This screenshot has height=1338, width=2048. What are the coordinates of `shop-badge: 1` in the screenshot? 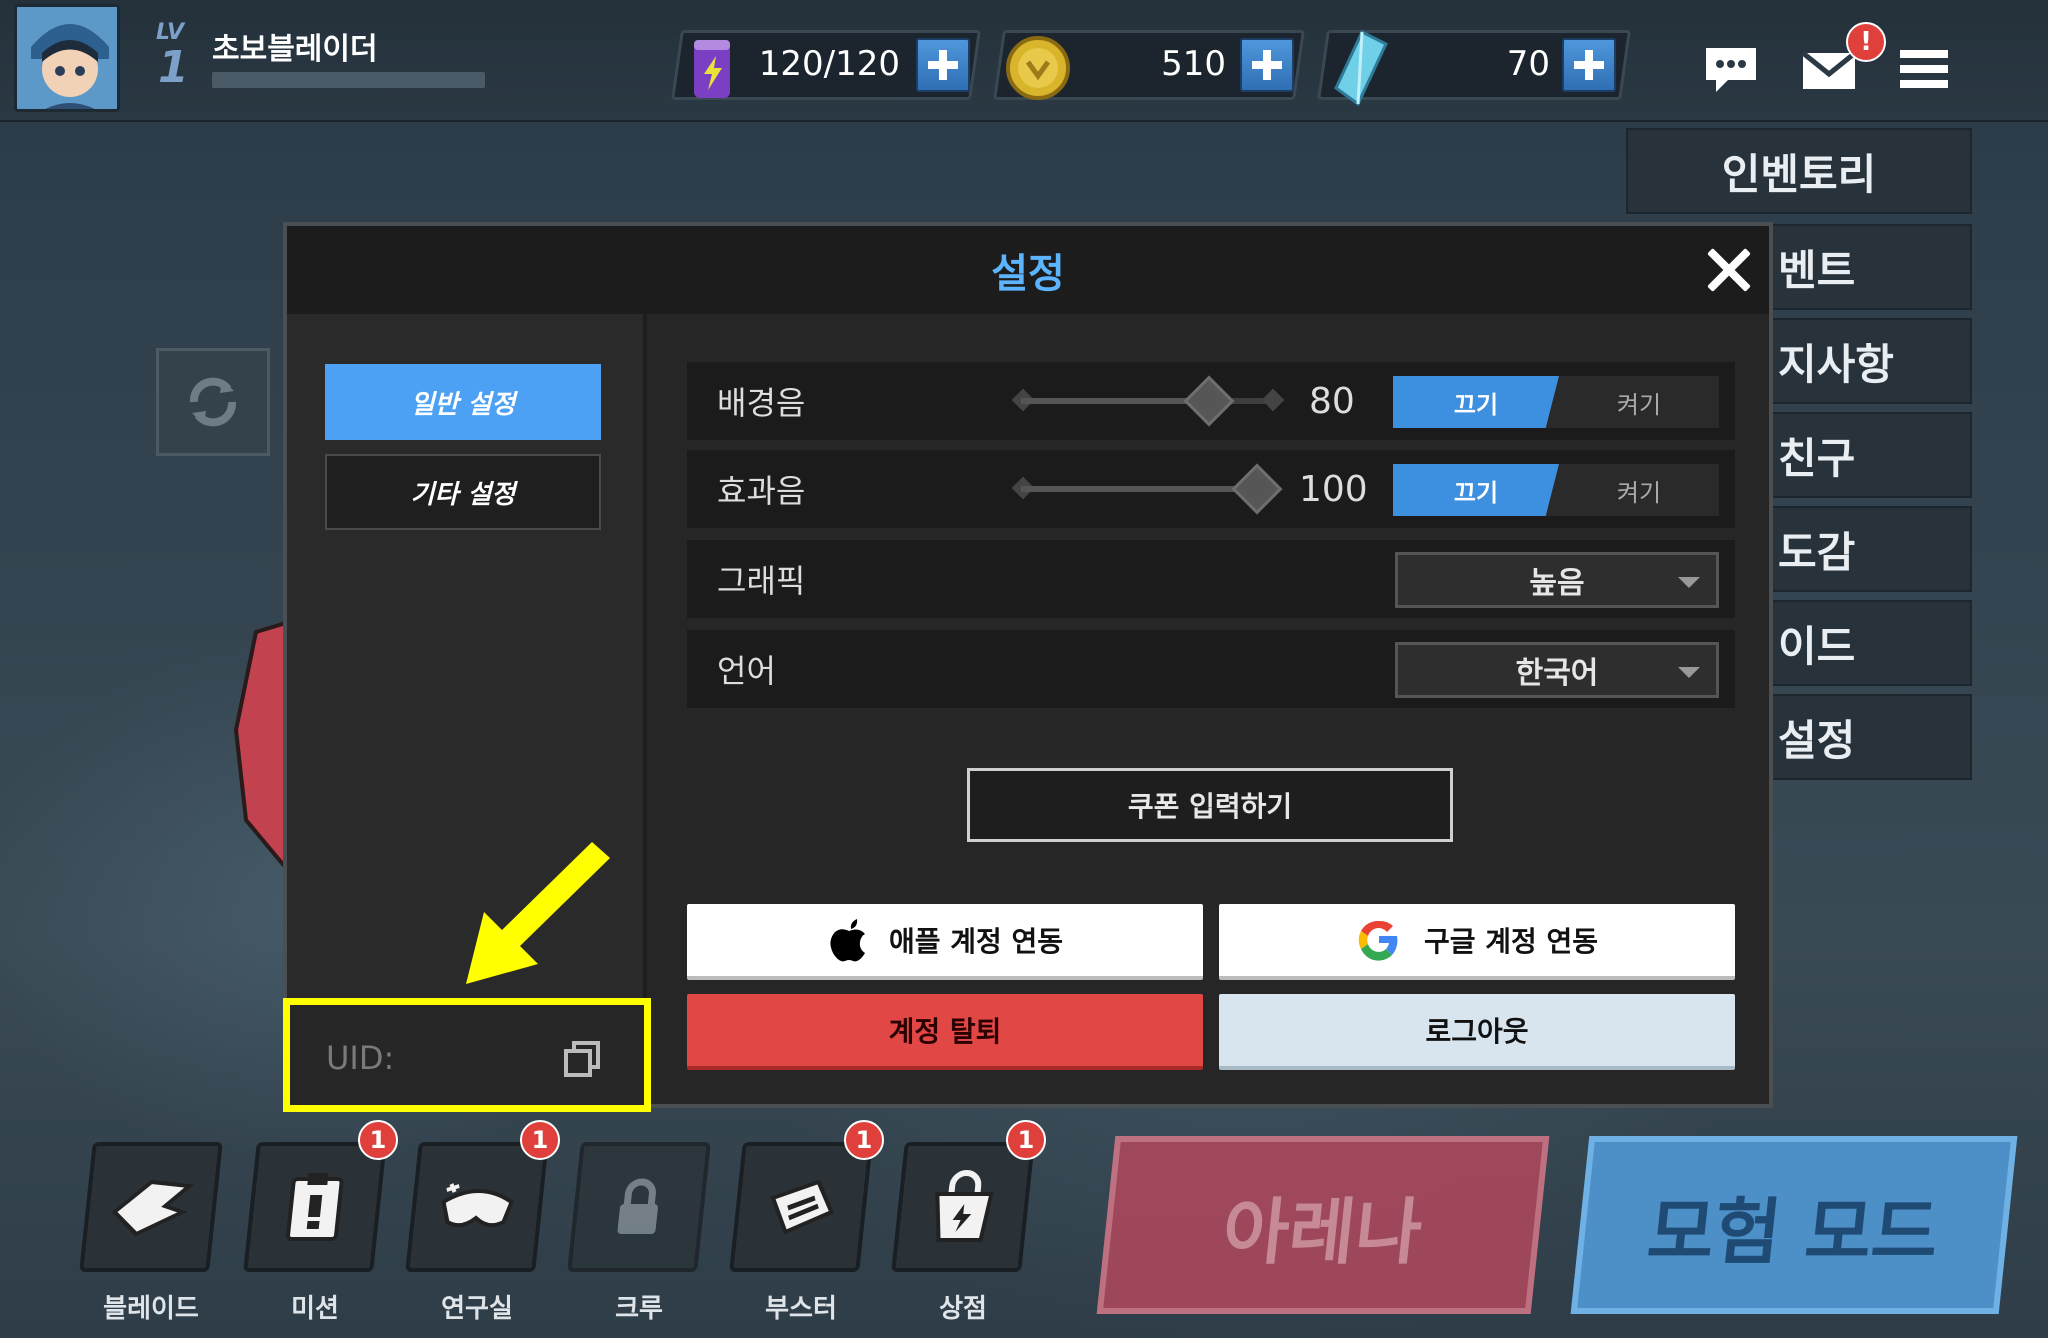 It's located at (1026, 1140).